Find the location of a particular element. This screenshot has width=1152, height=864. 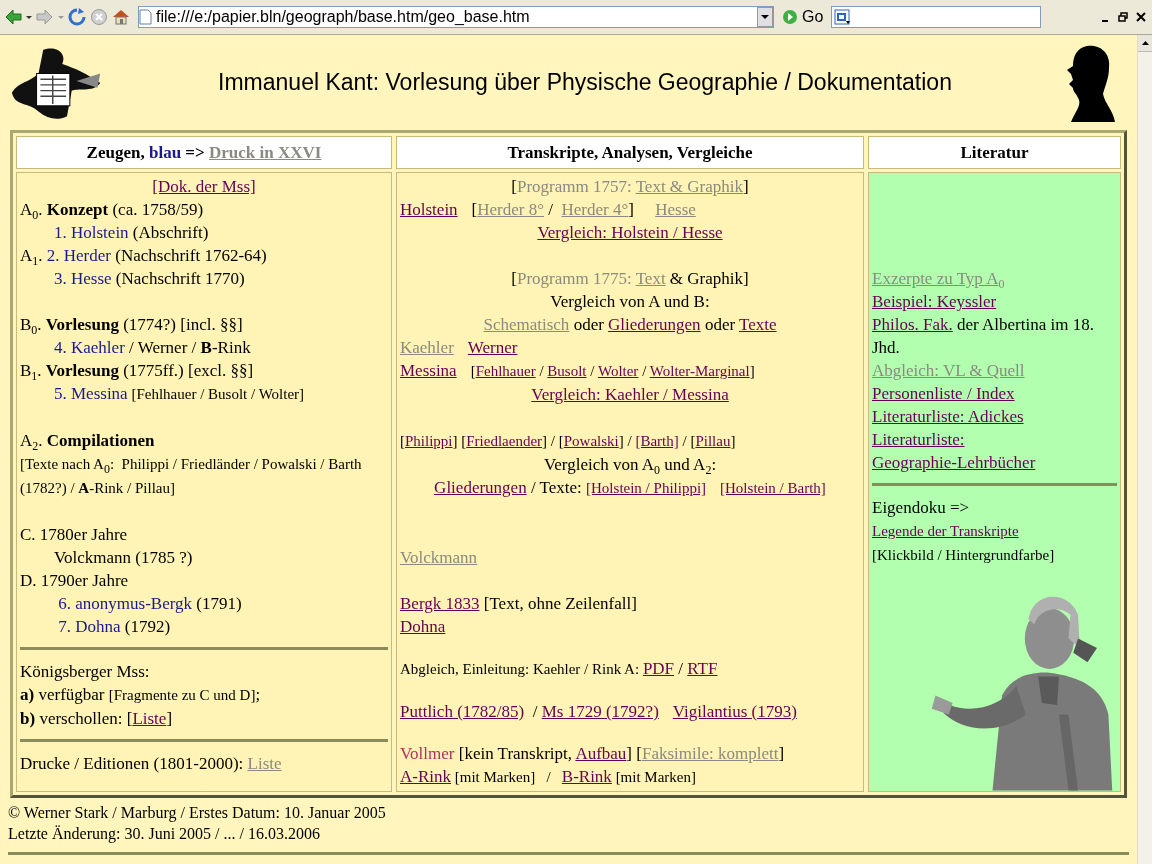

text-line: B$_{1}$. Vorlesung (1775ff.) [excl. §§] is located at coordinates (137, 371).